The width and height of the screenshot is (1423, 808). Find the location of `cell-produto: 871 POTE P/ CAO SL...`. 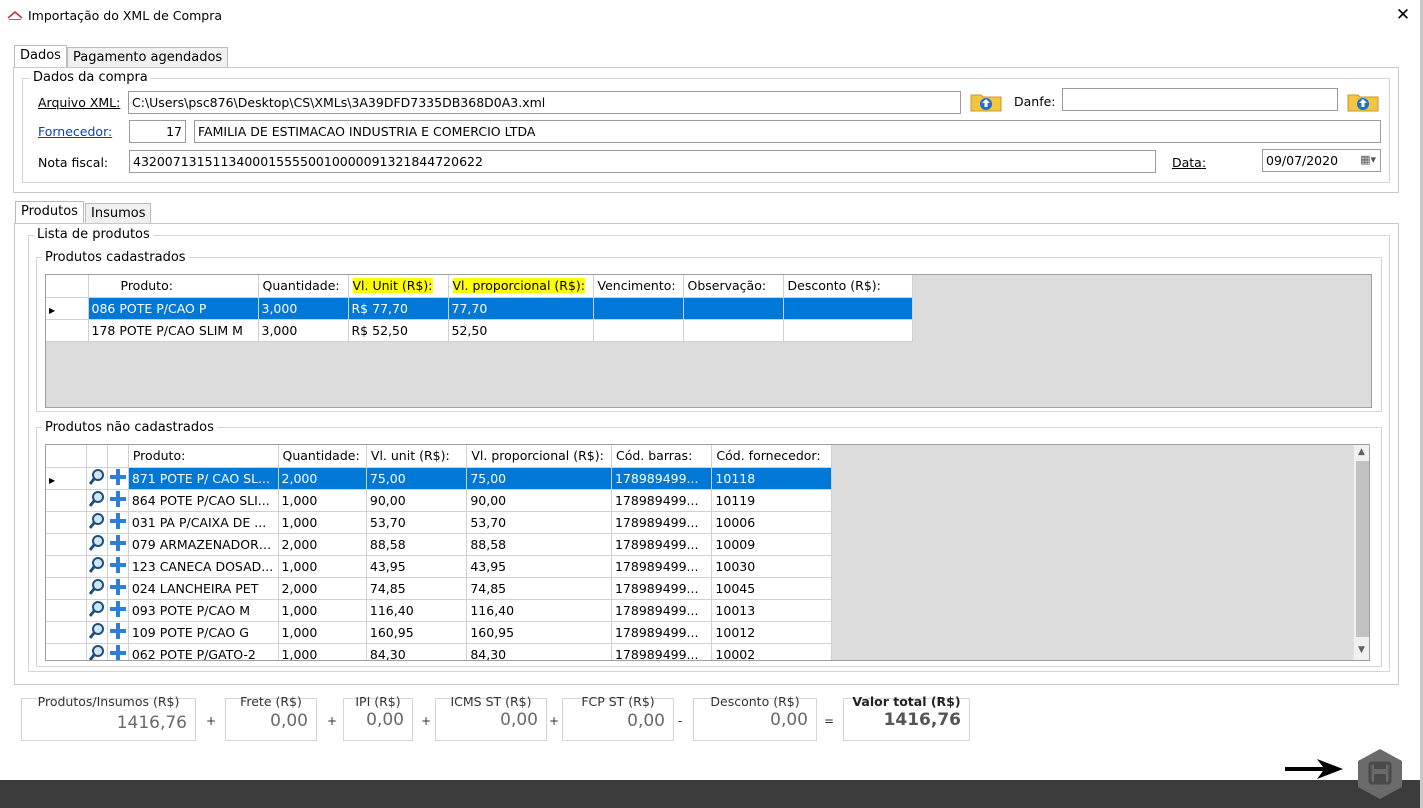

cell-produto: 871 POTE P/ CAO SL... is located at coordinates (203, 478).